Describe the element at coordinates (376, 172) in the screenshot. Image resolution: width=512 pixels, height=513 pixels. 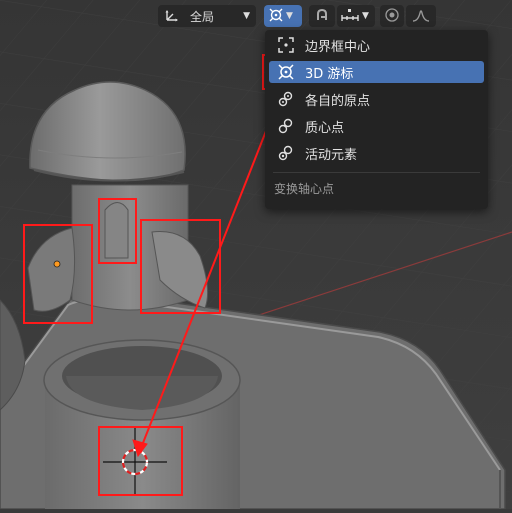
I see `menu-divider` at that location.